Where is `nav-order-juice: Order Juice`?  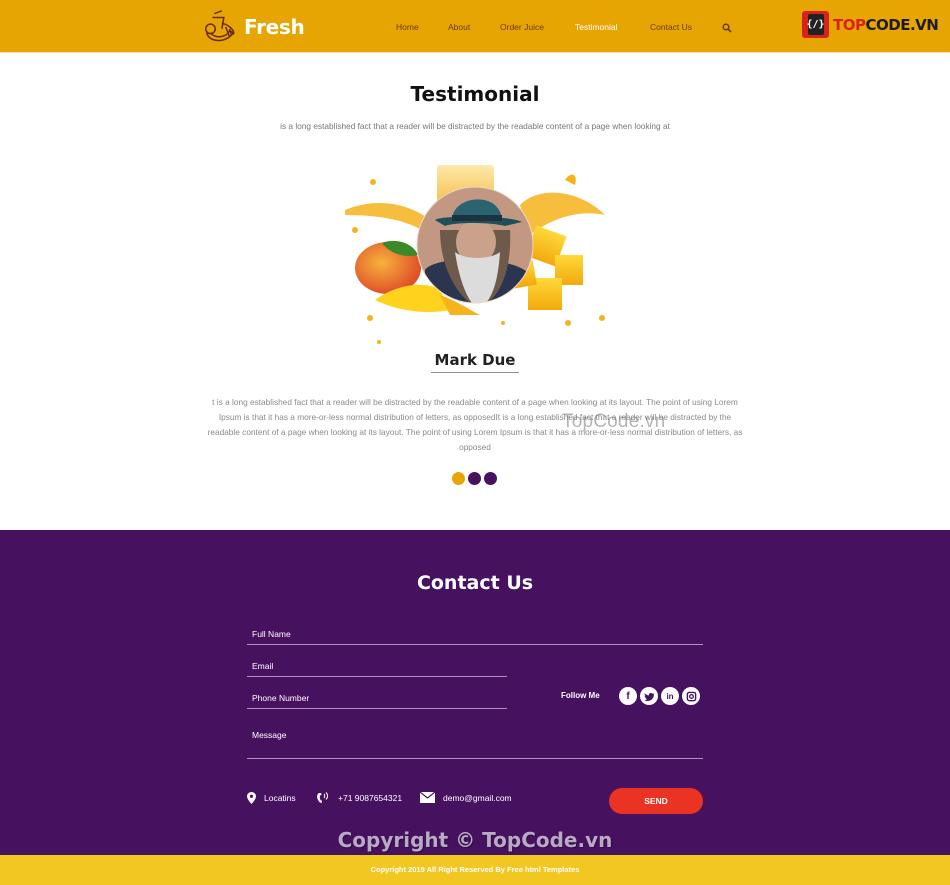 nav-order-juice: Order Juice is located at coordinates (522, 27).